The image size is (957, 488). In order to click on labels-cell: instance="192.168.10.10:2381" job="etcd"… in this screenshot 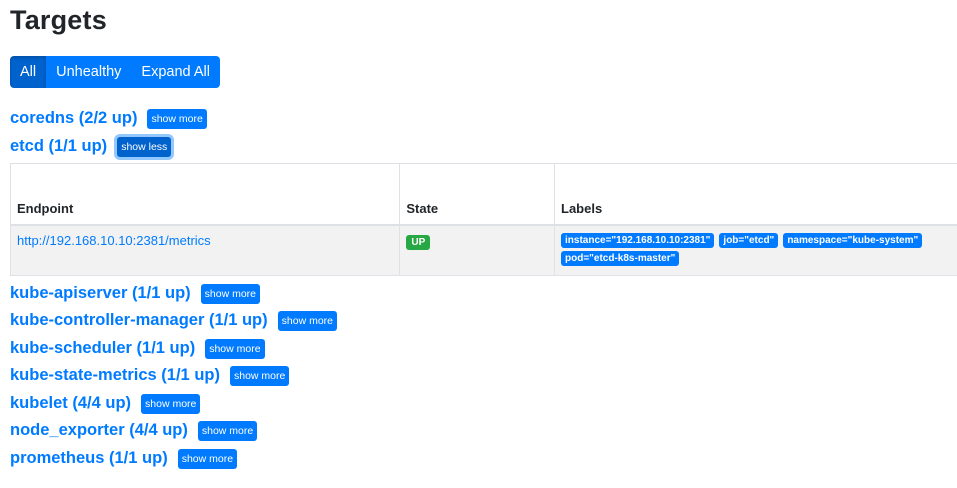, I will do `click(755, 250)`.